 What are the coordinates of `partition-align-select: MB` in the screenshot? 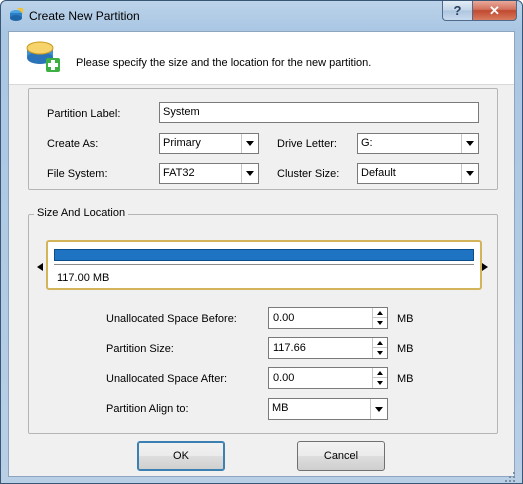 It's located at (328, 409).